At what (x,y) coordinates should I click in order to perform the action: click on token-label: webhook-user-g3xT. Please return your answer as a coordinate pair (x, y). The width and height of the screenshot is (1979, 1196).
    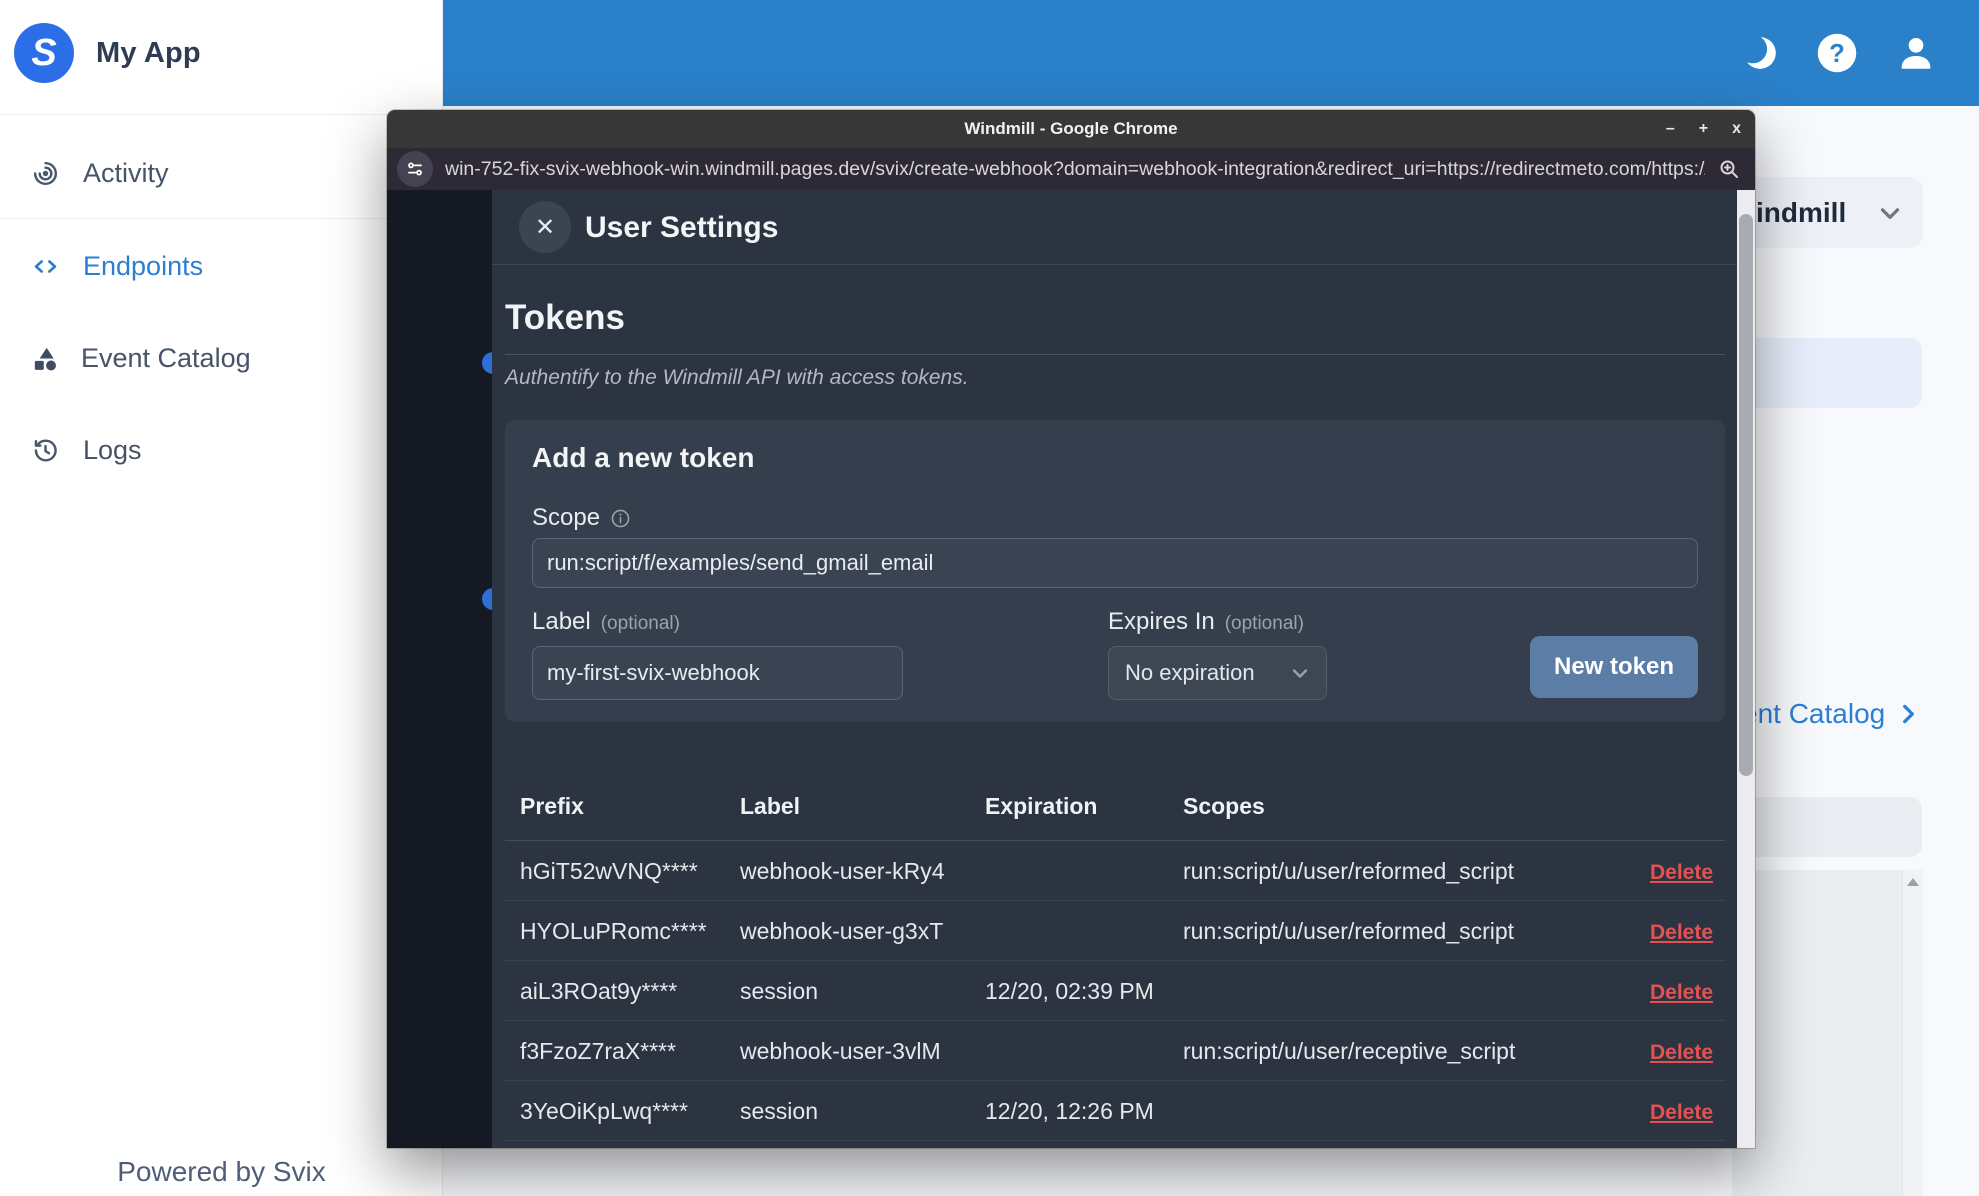
    Looking at the image, I should click on (842, 931).